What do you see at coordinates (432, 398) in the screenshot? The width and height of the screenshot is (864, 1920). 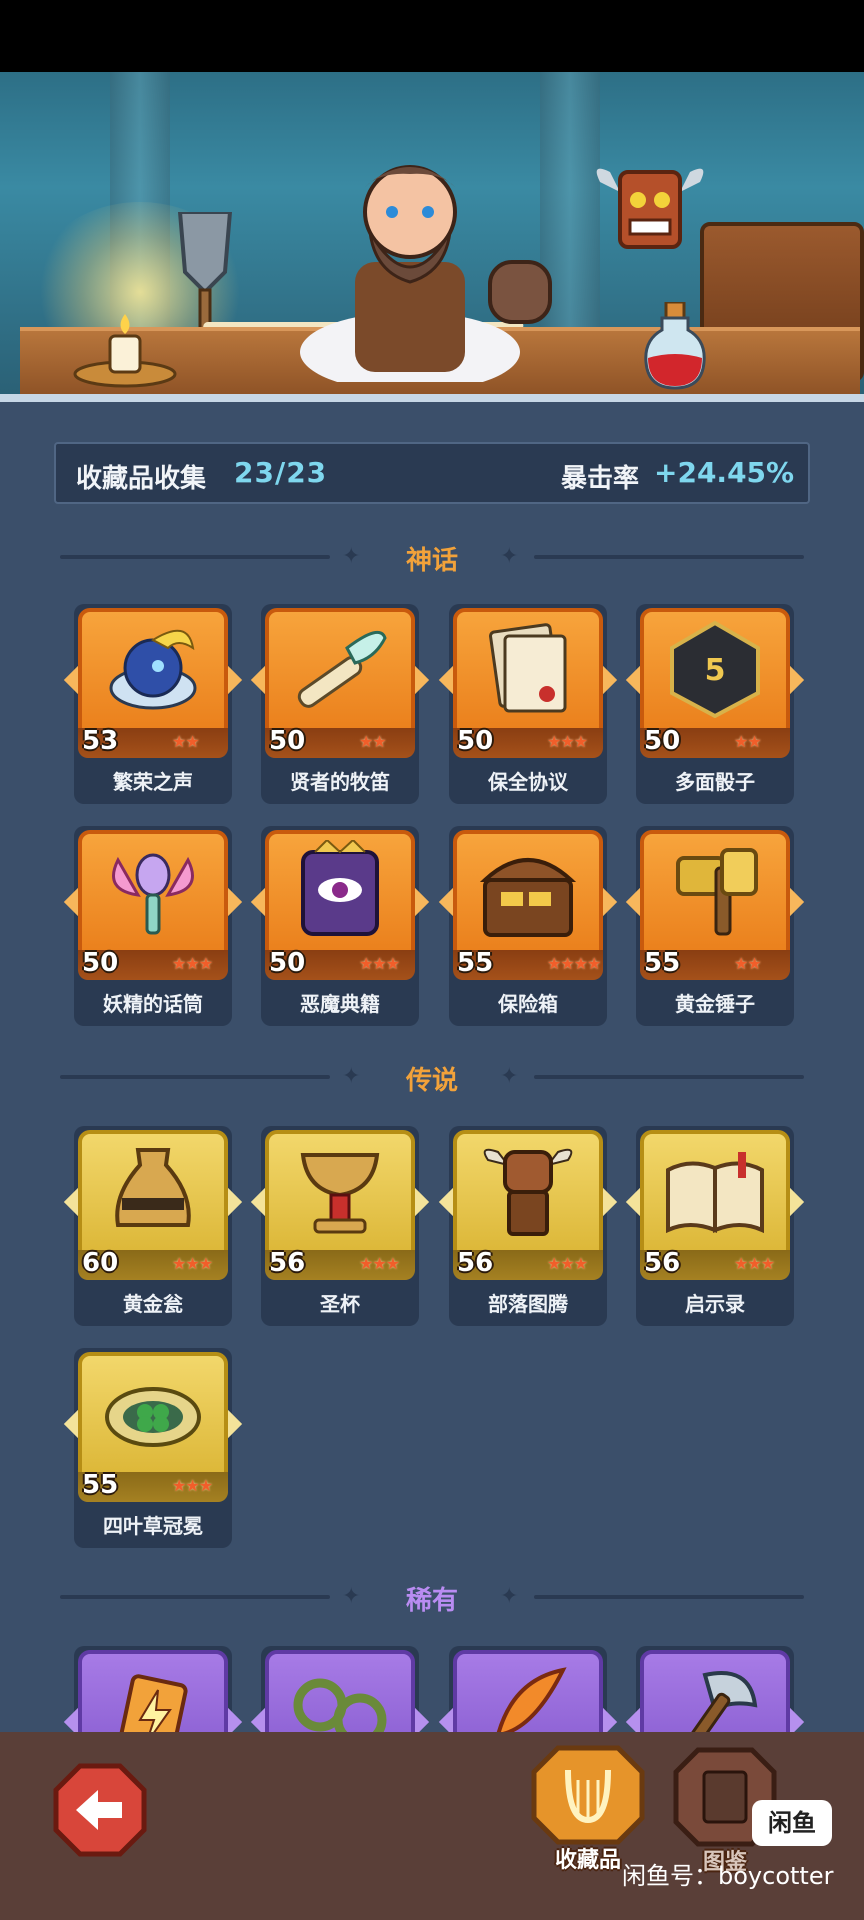 I see `banner-divider` at bounding box center [432, 398].